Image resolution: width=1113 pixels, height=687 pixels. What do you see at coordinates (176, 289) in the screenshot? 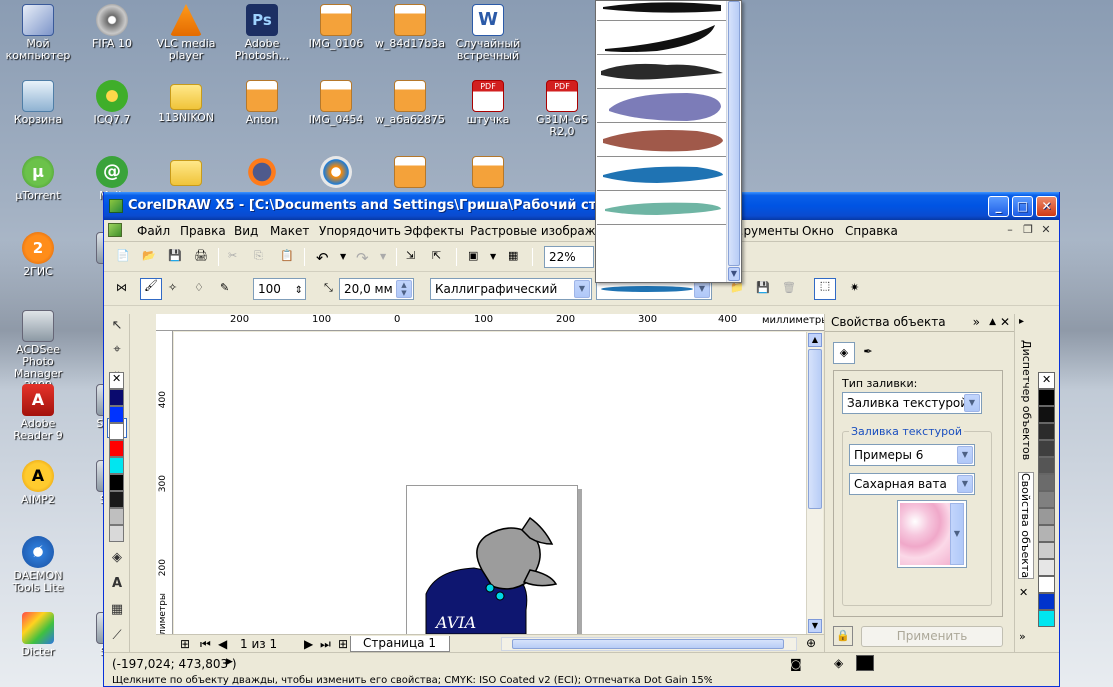
I see `sprayer-icon: ✧` at bounding box center [176, 289].